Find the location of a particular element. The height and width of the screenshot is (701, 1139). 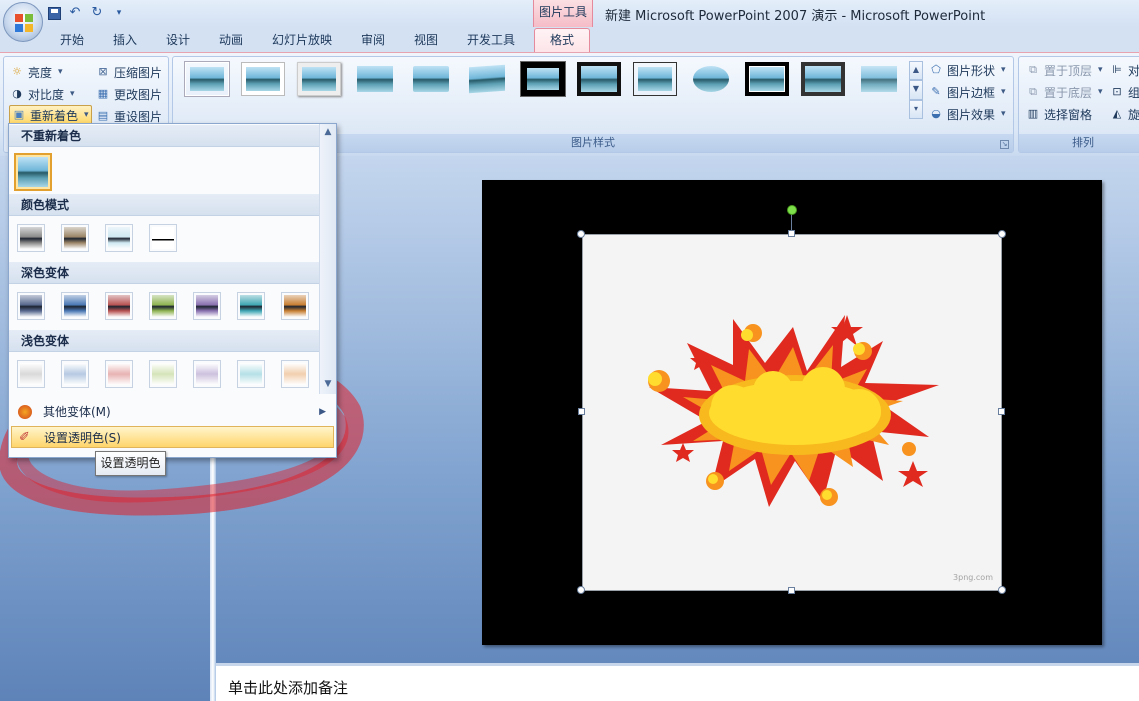

save-icon is located at coordinates (54, 13).